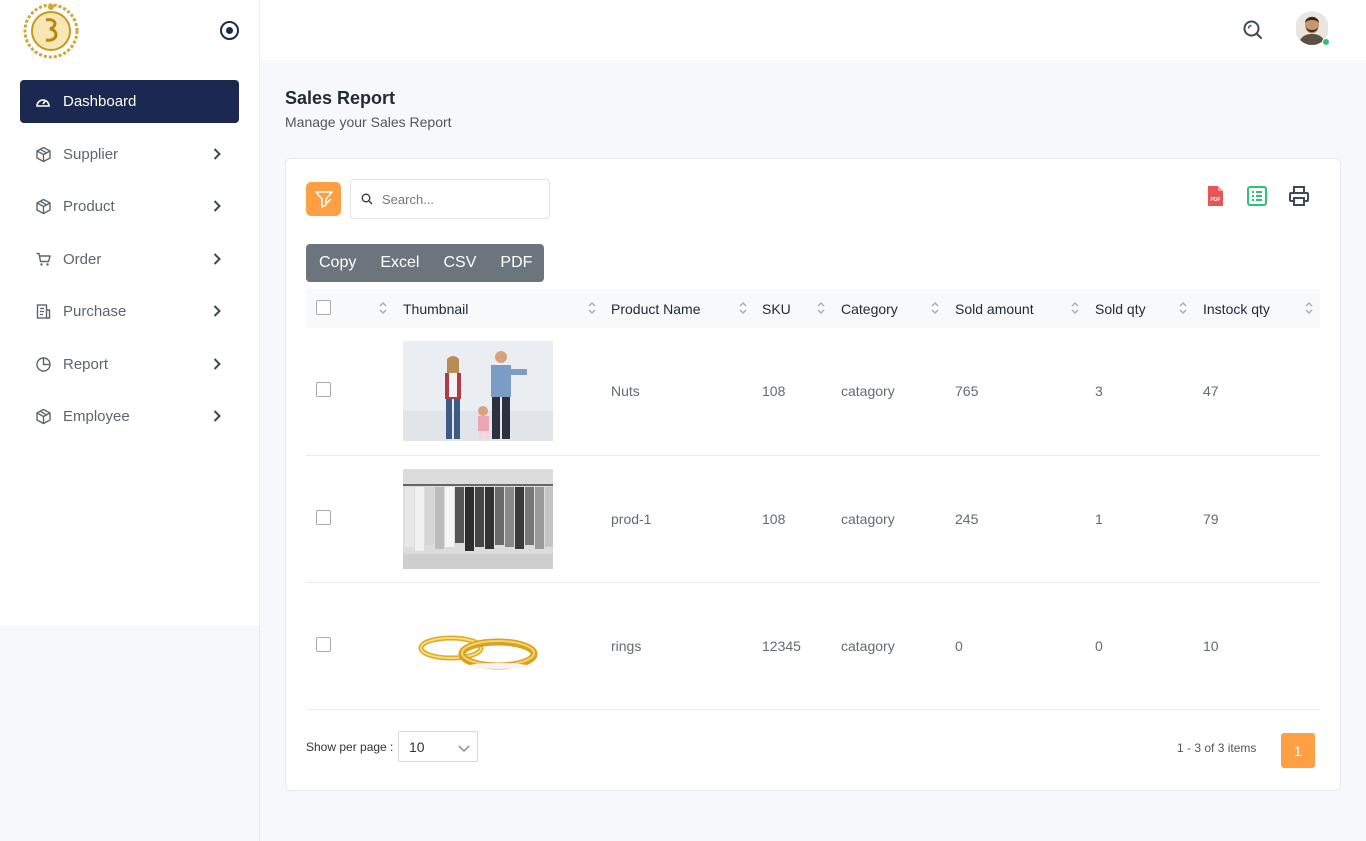 This screenshot has height=841, width=1366. What do you see at coordinates (89, 206) in the screenshot?
I see `sidebar-item-label: Product` at bounding box center [89, 206].